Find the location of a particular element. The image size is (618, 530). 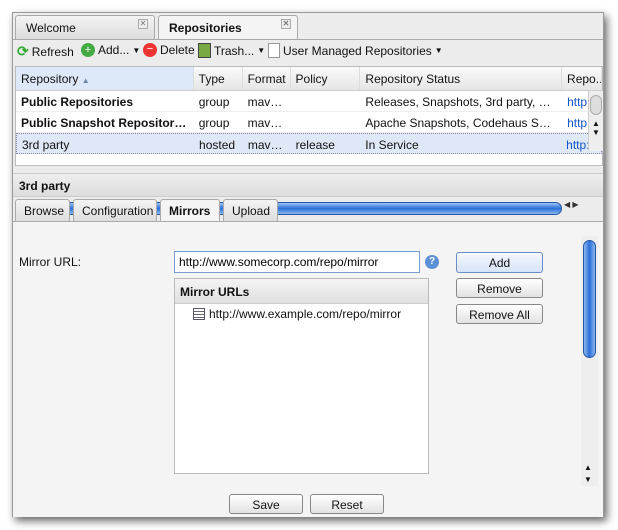

refresh-icon: ⟳ is located at coordinates (23, 51).